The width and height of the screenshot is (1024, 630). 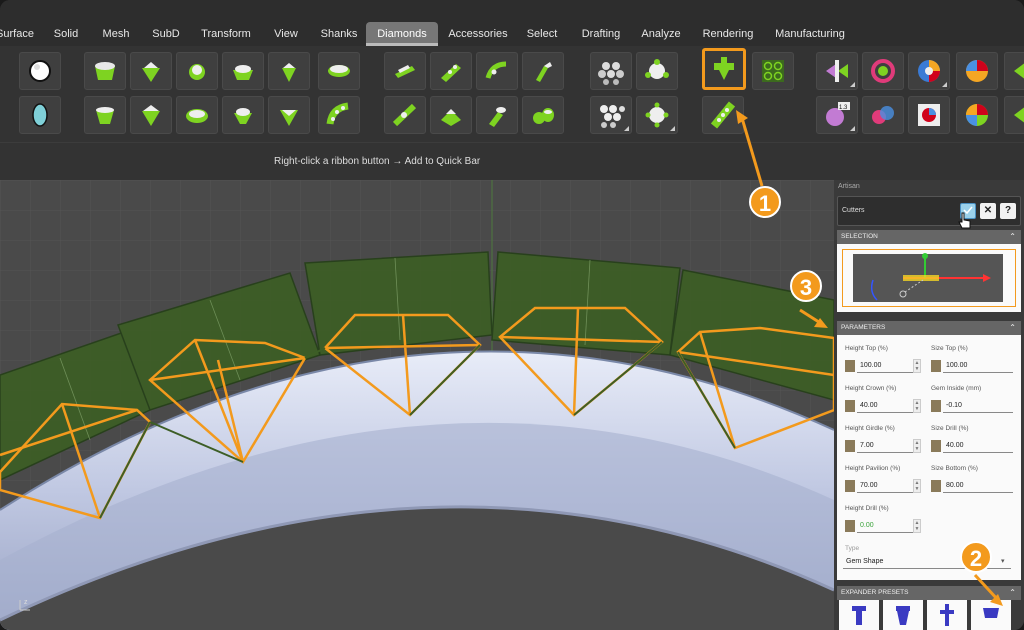 I want to click on tube-setting-button, so click(x=105, y=115).